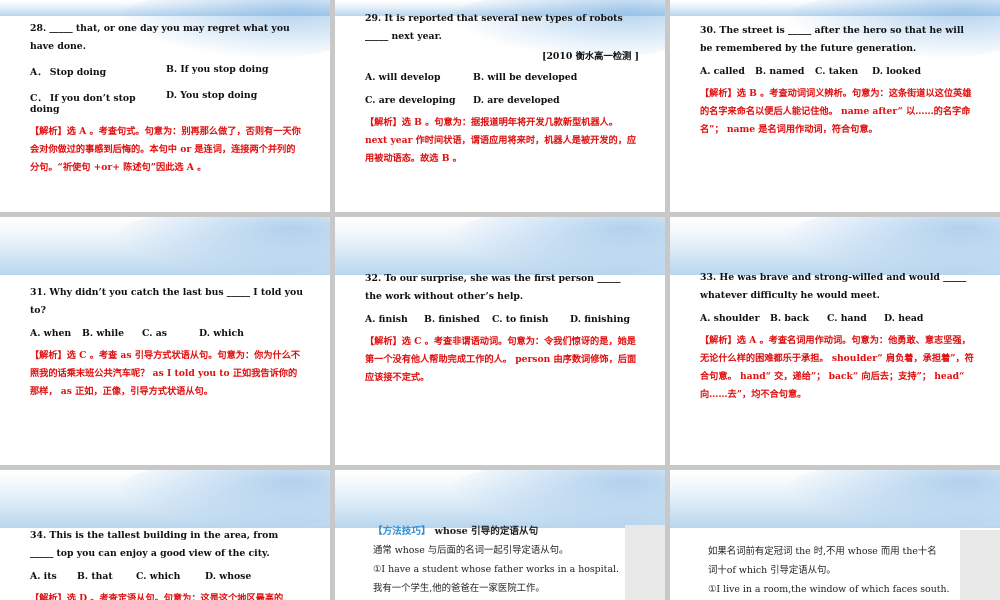 The height and width of the screenshot is (600, 1000). I want to click on option-a: A. called, so click(722, 71).